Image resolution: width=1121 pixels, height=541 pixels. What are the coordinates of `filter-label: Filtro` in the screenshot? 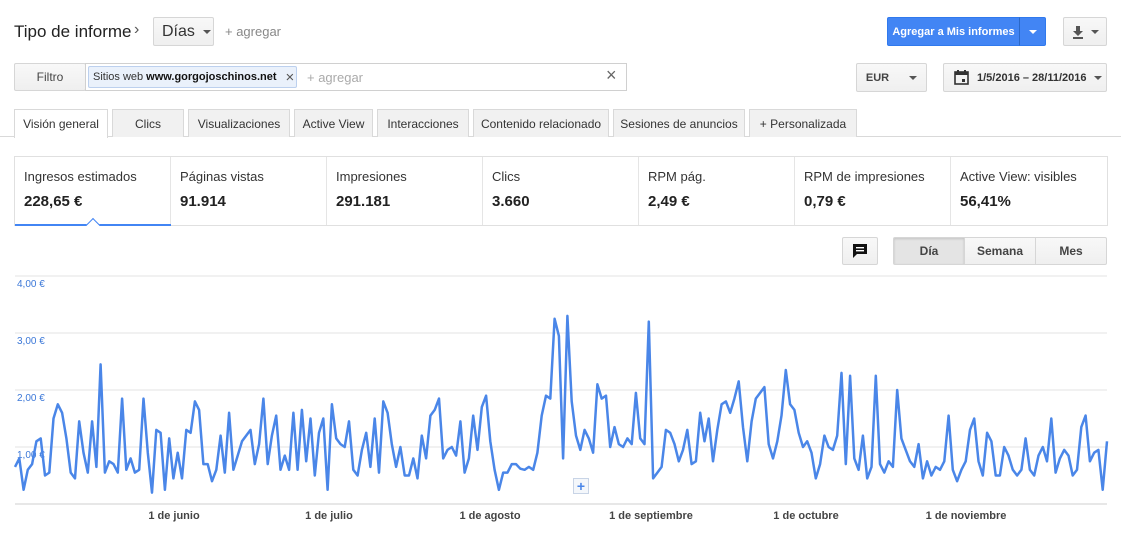 It's located at (50, 77).